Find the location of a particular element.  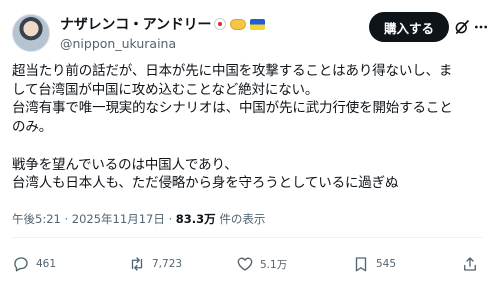

more-icon is located at coordinates (481, 27).